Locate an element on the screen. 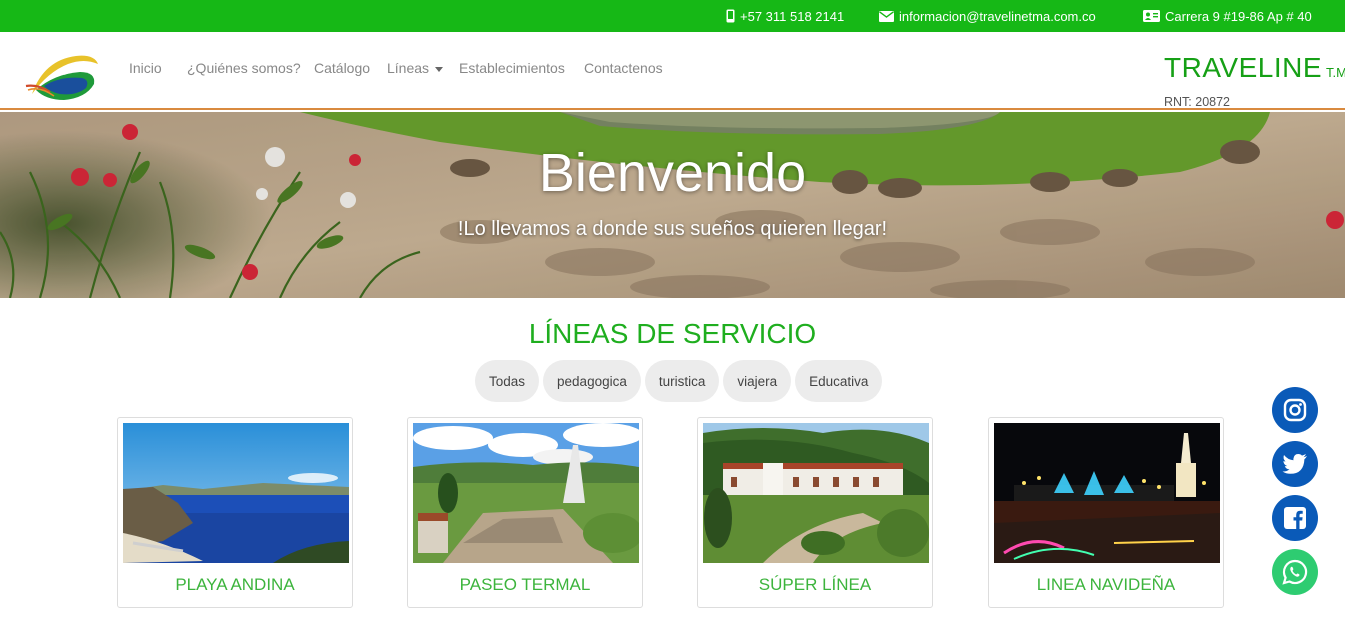 The width and height of the screenshot is (1345, 619). section-title: LÍNEAS DE SERVICIO is located at coordinates (672, 333).